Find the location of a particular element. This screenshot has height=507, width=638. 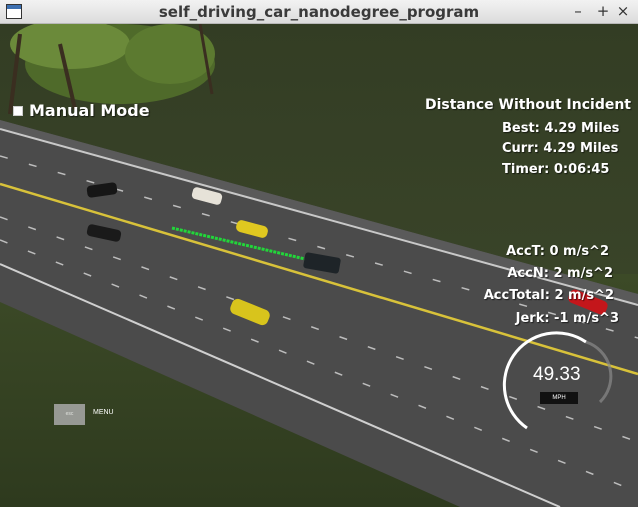

jerk: Jerk: -1 m/s^3 is located at coordinates (567, 318).